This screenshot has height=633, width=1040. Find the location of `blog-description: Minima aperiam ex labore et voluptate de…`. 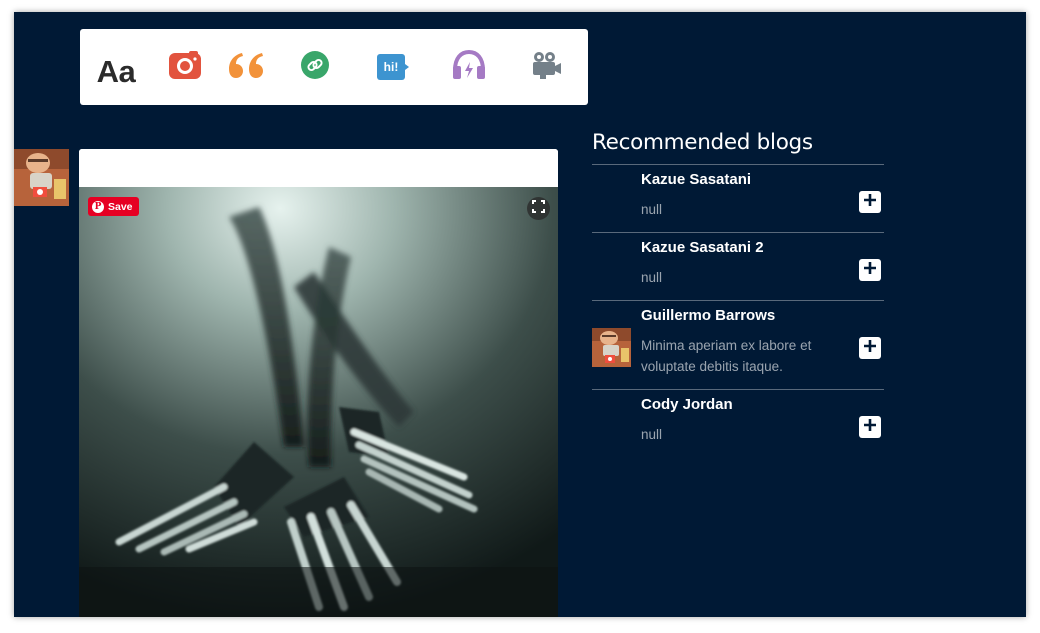

blog-description: Minima aperiam ex labore et voluptate de… is located at coordinates (726, 356).